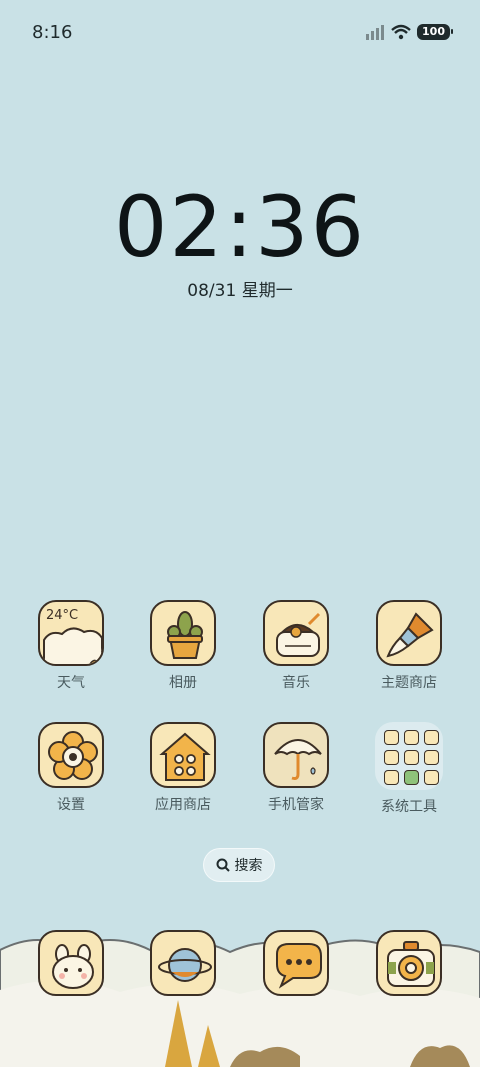 The width and height of the screenshot is (480, 1067). I want to click on chat-bubble-icon, so click(296, 963).